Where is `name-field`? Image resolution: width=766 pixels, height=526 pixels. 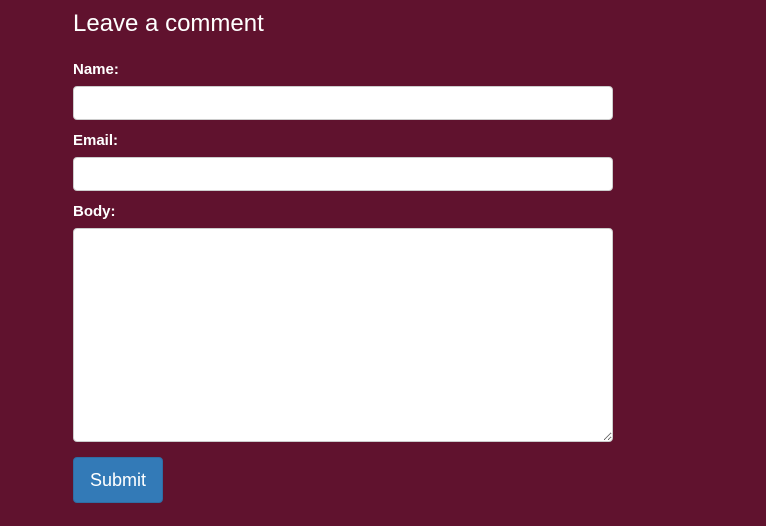
name-field is located at coordinates (343, 103).